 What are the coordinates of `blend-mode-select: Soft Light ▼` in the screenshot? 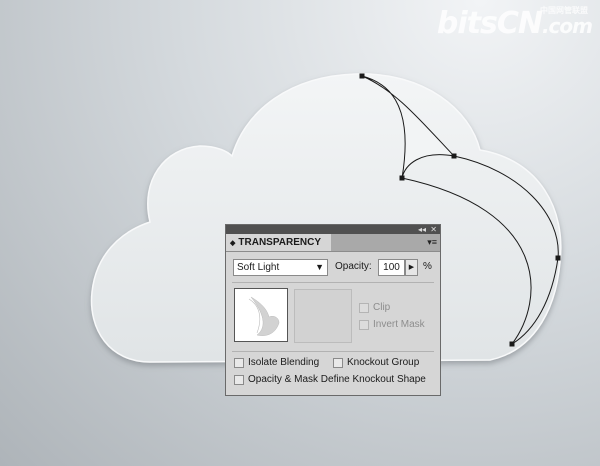 It's located at (280, 267).